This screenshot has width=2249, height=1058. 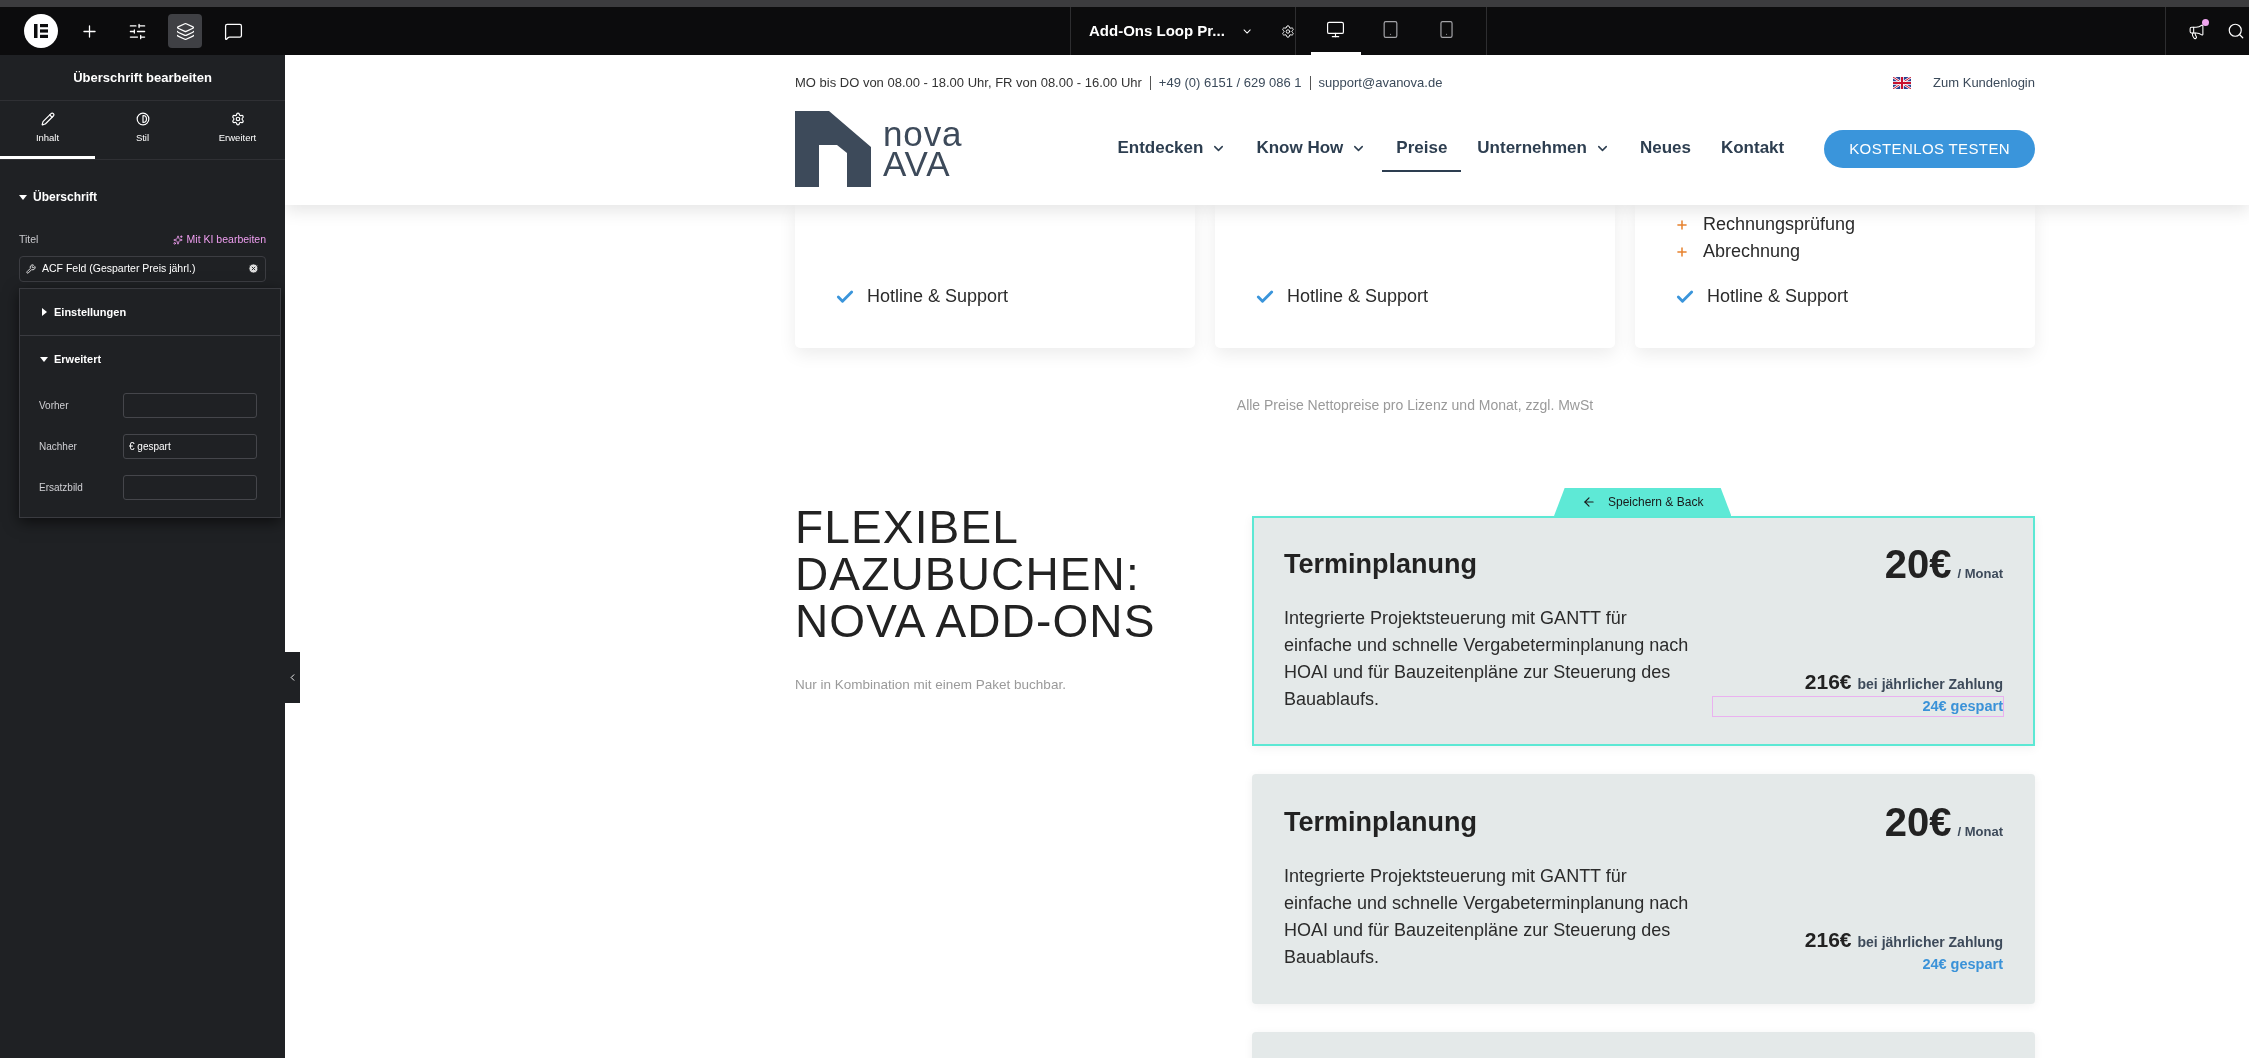 I want to click on price-note: Alle Preise Nettopreise pro Lizenz und Monat, zzgl. MwSt, so click(x=1415, y=405).